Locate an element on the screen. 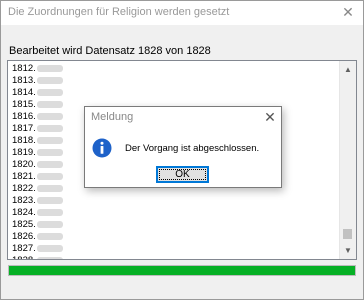 The image size is (364, 300). list-item-number: 1820. is located at coordinates (24, 164).